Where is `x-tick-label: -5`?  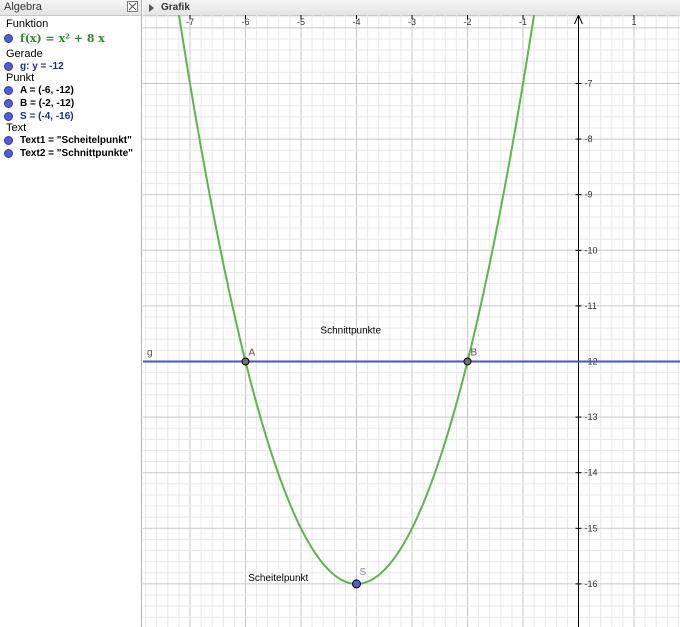 x-tick-label: -5 is located at coordinates (301, 22).